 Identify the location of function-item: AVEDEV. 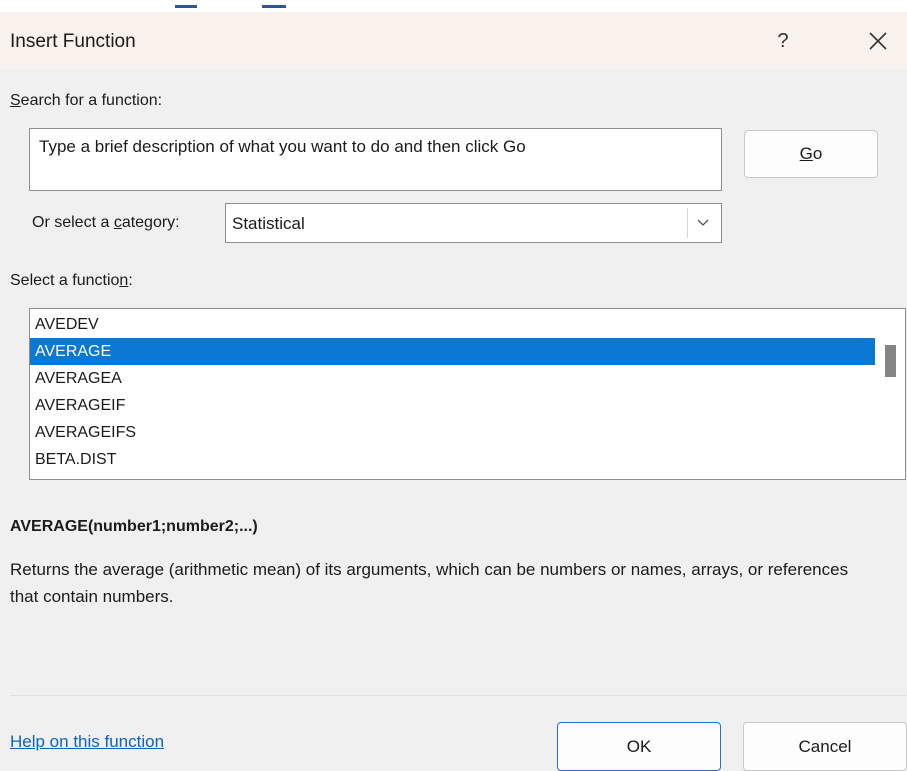
(452, 324).